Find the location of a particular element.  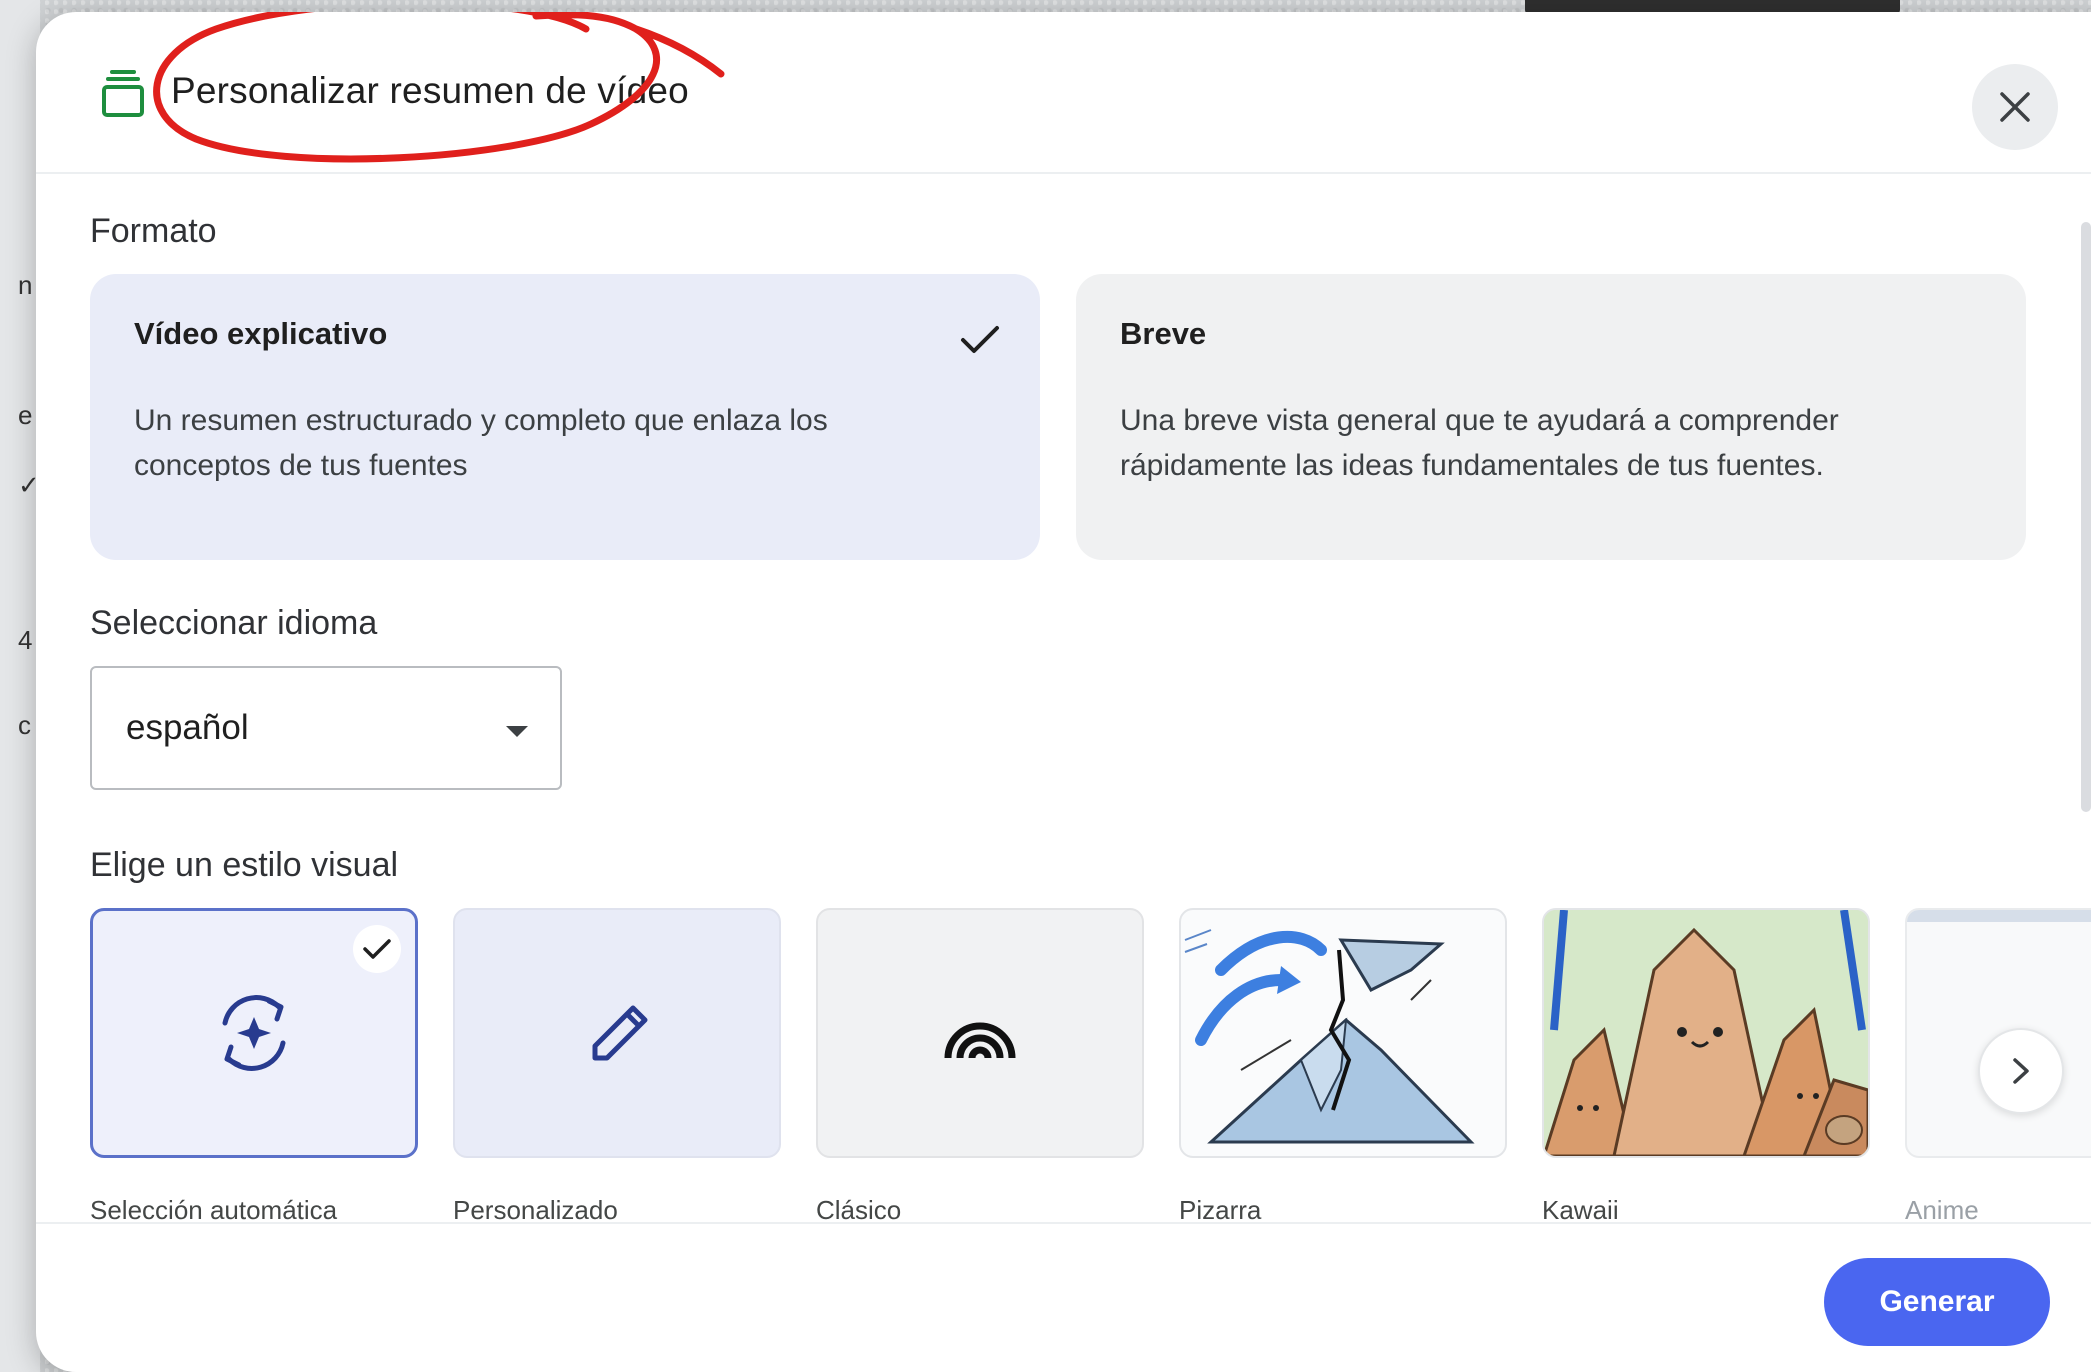

selected-check-badge is located at coordinates (377, 949).